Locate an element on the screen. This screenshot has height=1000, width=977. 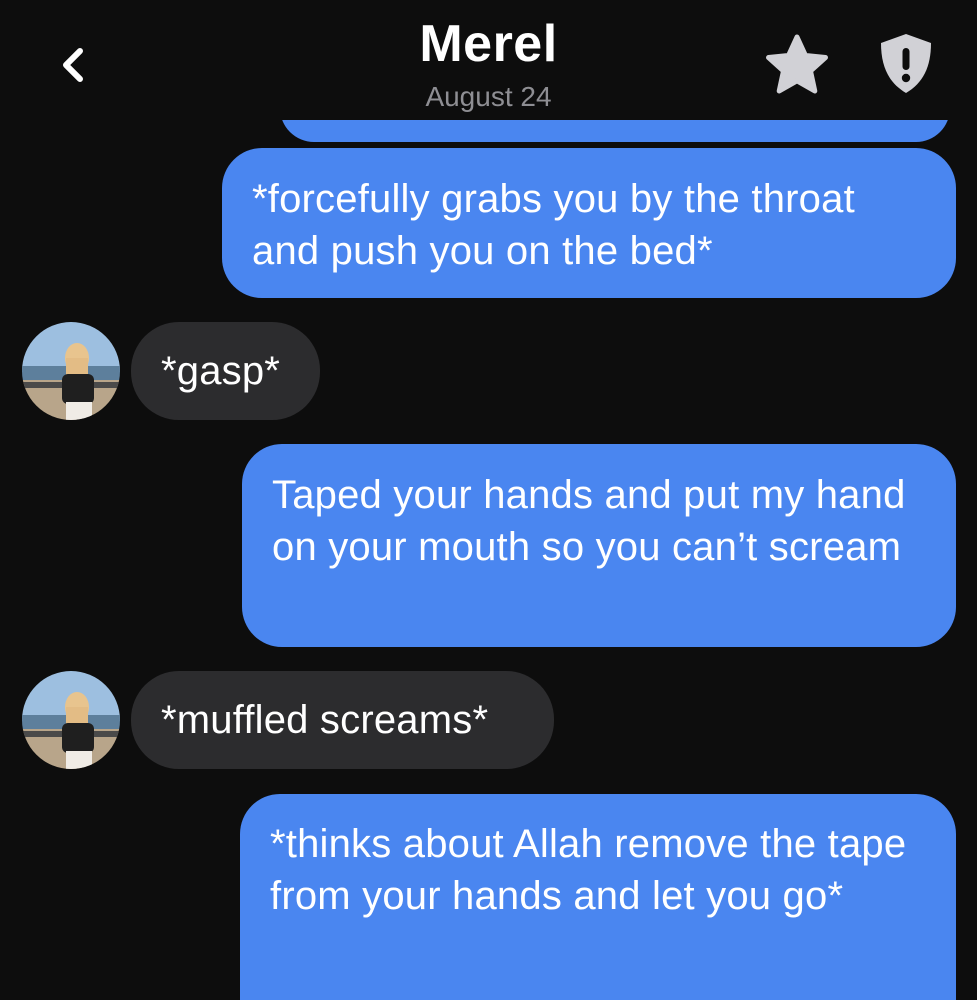
message-text: *gasp* is located at coordinates (221, 371).